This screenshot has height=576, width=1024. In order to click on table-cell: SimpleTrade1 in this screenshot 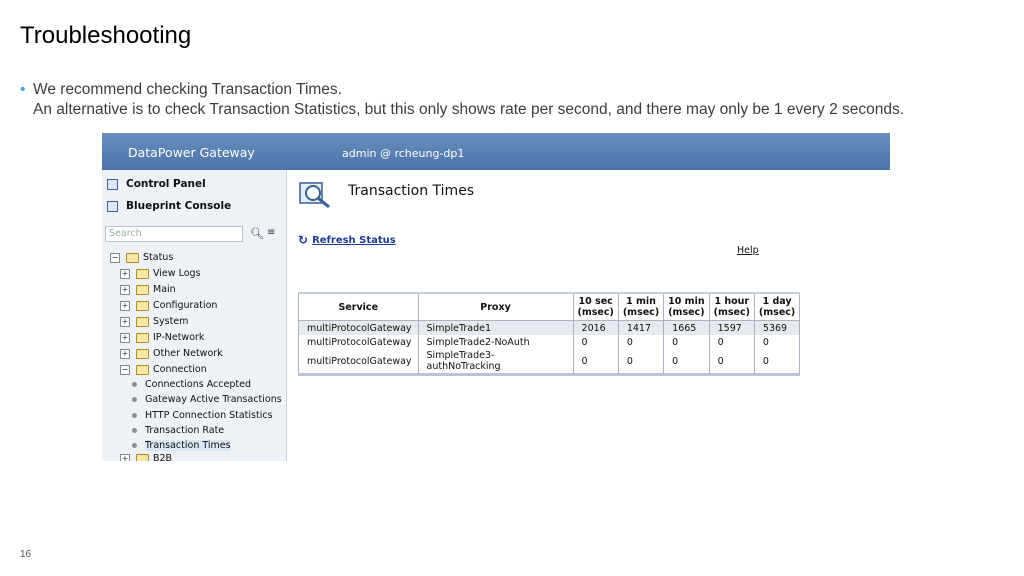, I will do `click(495, 327)`.